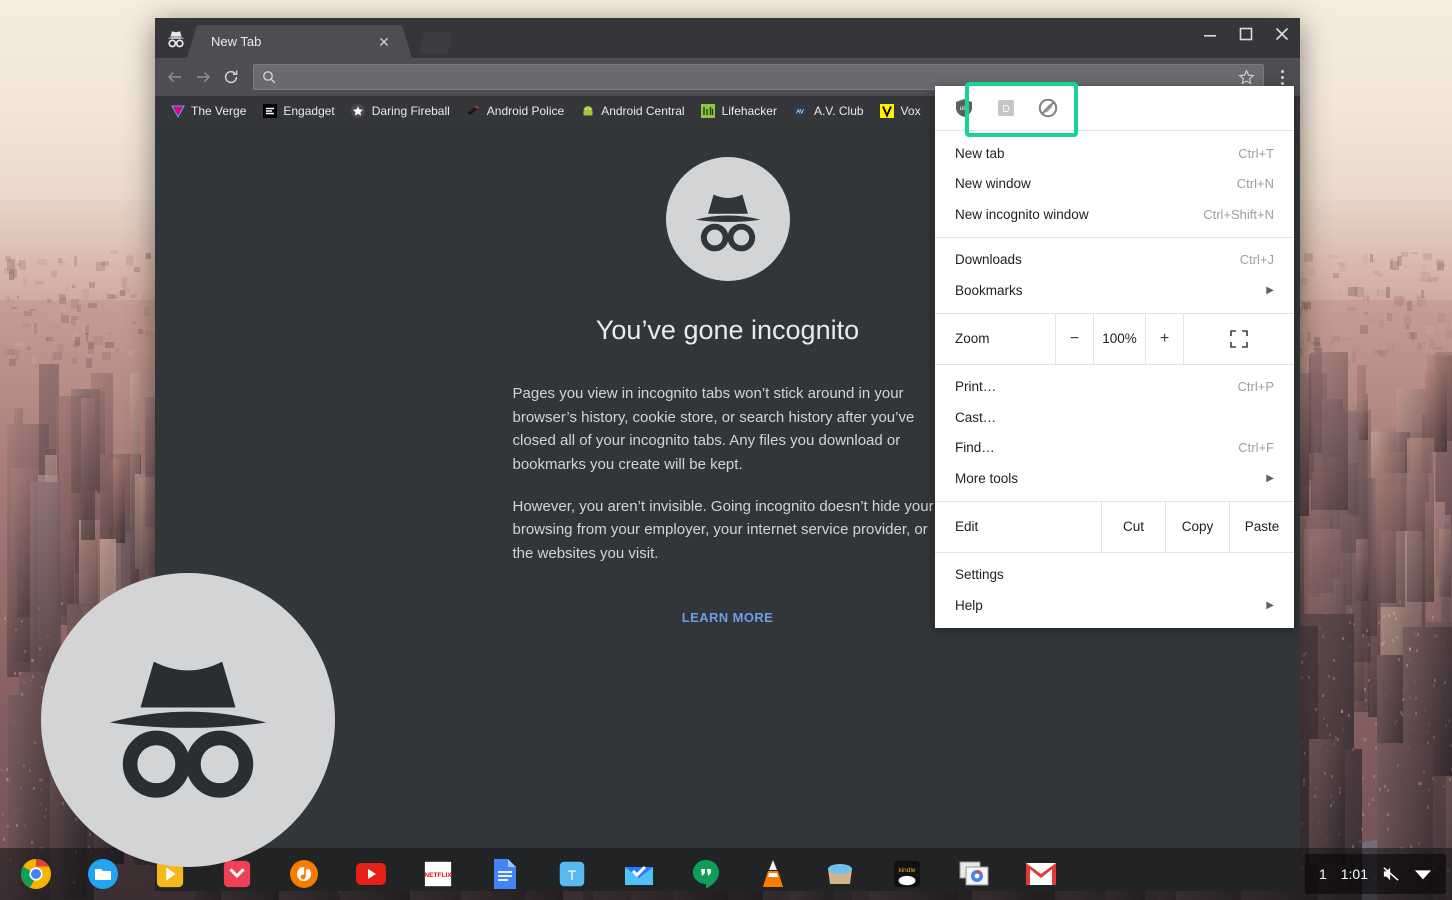 The height and width of the screenshot is (900, 1452). What do you see at coordinates (102, 874) in the screenshot?
I see `shelf-item-files` at bounding box center [102, 874].